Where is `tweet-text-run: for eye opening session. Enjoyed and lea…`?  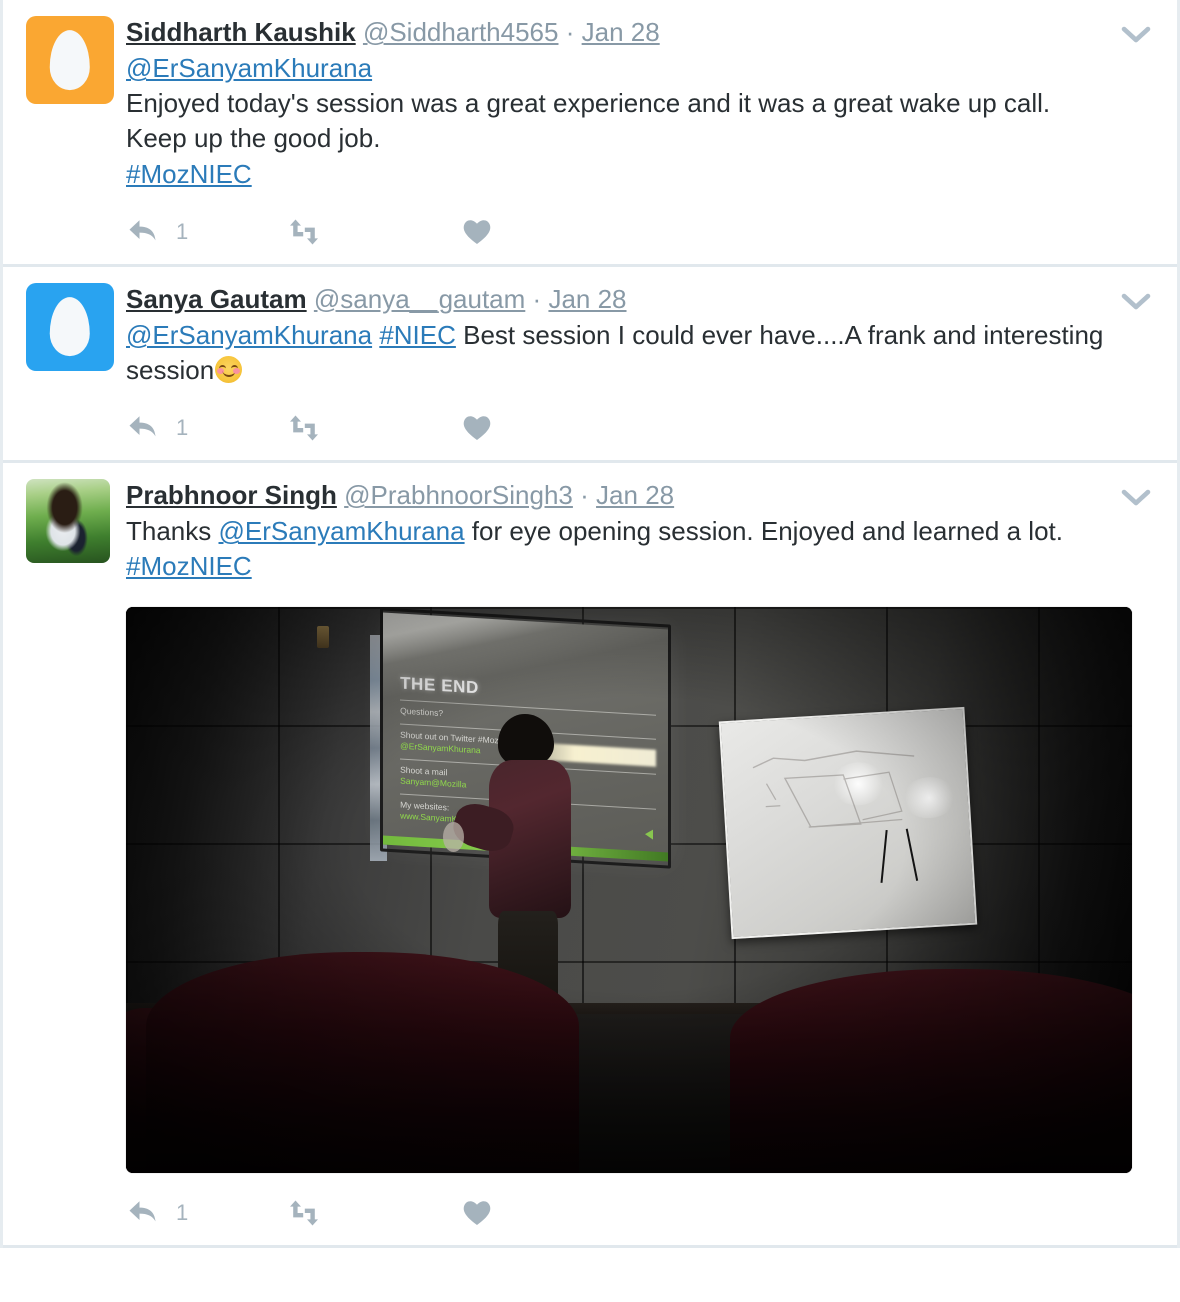
tweet-text-run: for eye opening session. Enjoyed and lea… is located at coordinates (763, 531).